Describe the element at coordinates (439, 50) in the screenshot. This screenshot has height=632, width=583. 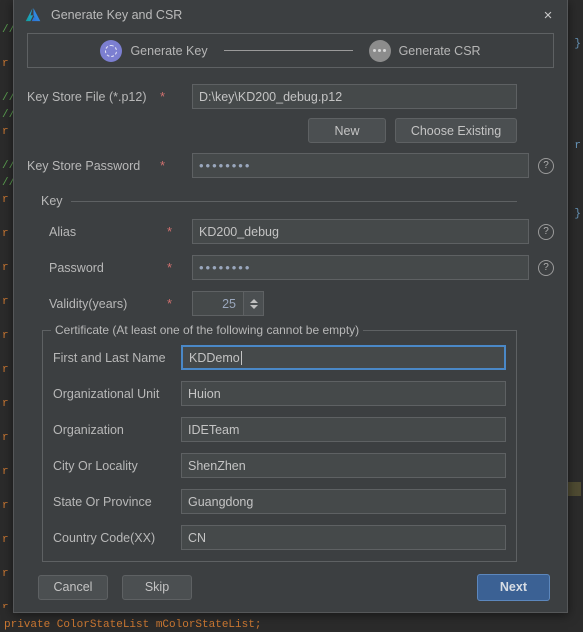
I see `step-generate-csr-label: Generate CSR` at that location.